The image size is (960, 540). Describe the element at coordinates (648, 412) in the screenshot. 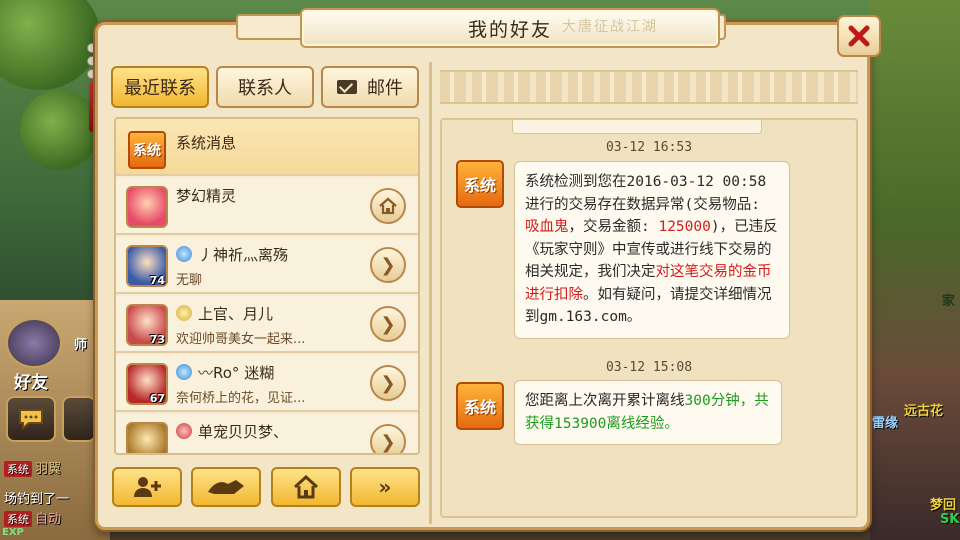

I see `message-bubble: 您距离上次离开累计离线300分钟，共获得153900离线经验。` at that location.